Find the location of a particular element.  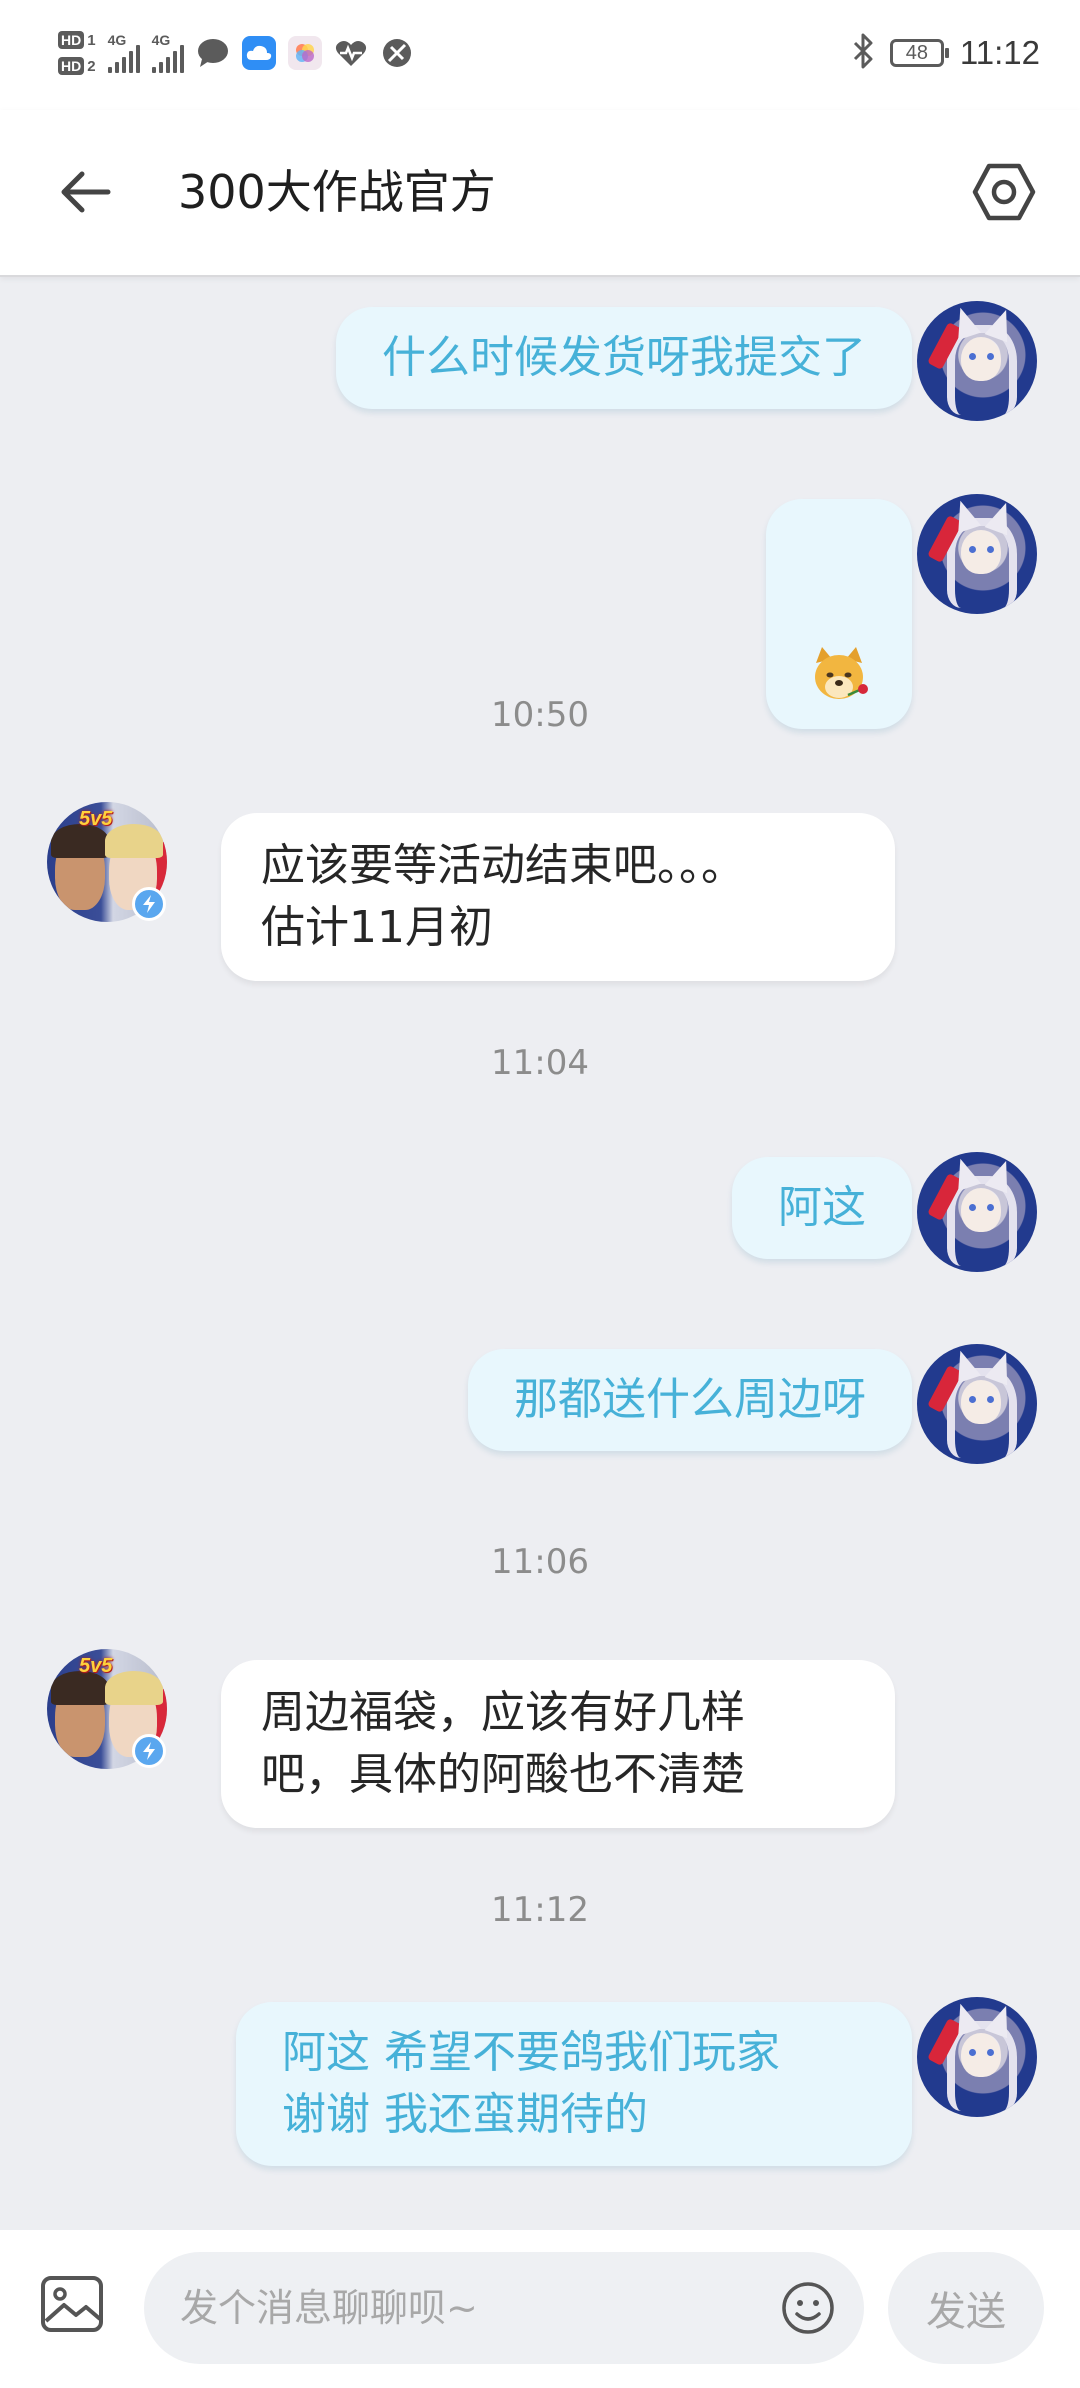

network-type-2: 4G is located at coordinates (161, 40).